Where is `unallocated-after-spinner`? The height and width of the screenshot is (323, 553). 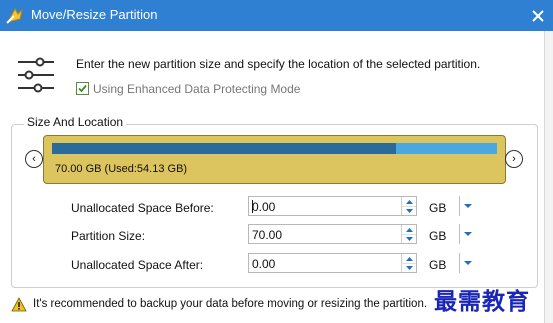 unallocated-after-spinner is located at coordinates (408, 263).